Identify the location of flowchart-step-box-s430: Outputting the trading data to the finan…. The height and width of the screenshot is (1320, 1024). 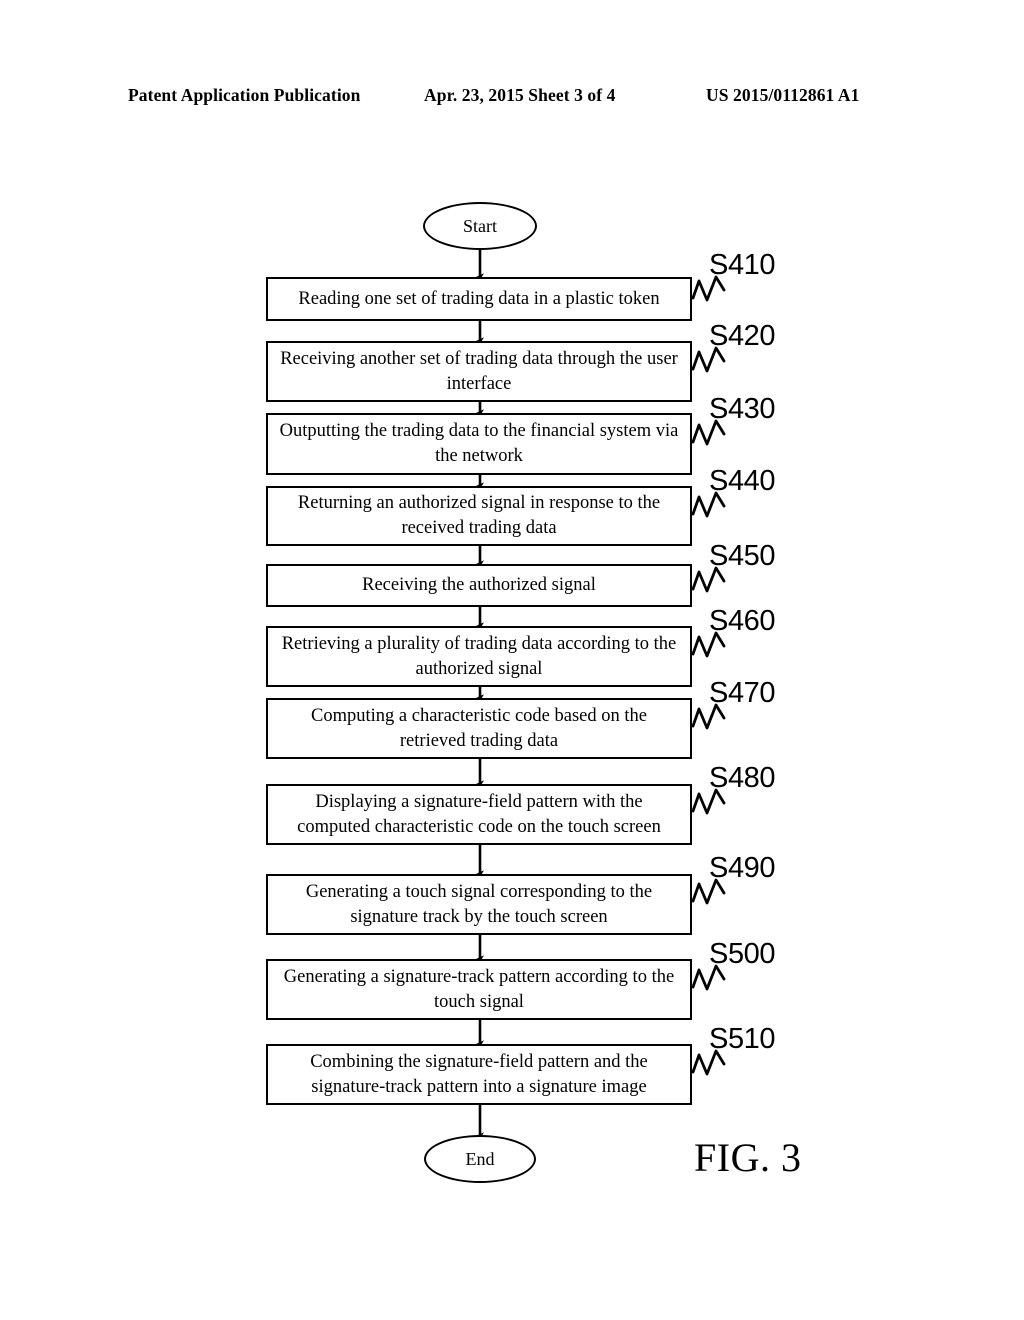
(479, 444).